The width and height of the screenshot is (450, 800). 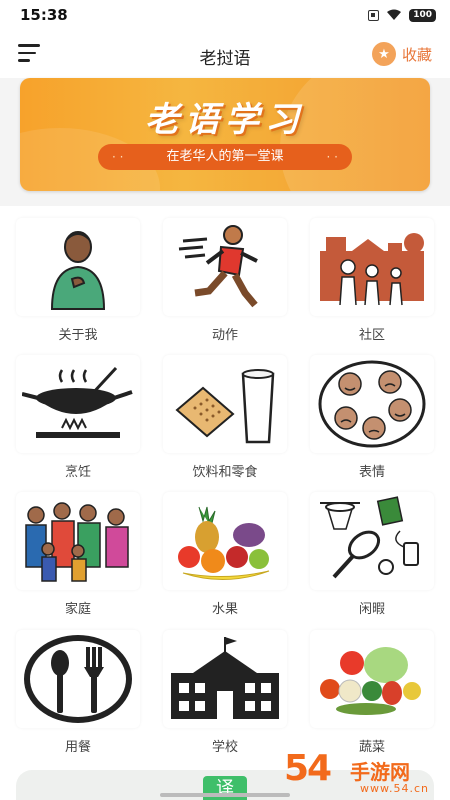 I want to click on watermark-logo: 54 手游网 www.54.cn, so click(x=364, y=773).